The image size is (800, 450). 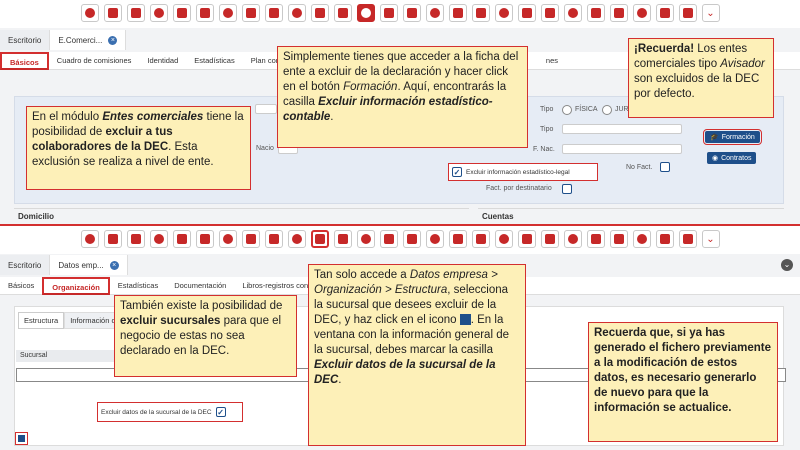 What do you see at coordinates (25, 40) in the screenshot?
I see `tab-escritorio: Escritorio` at bounding box center [25, 40].